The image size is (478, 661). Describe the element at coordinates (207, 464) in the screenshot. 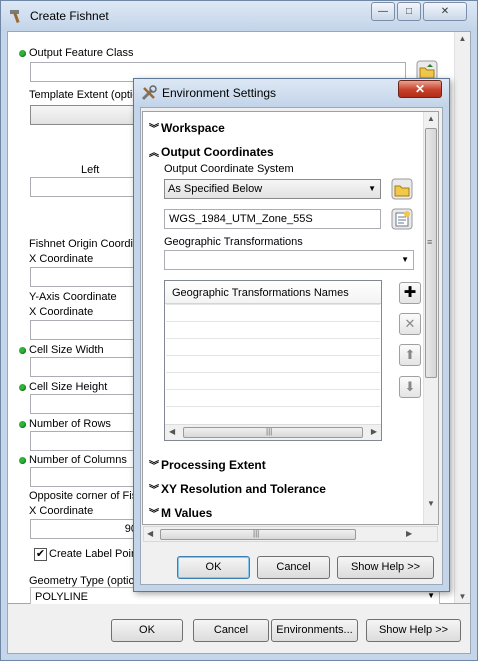

I see `processing-extent-section-header: ︾ Processing Extent` at that location.